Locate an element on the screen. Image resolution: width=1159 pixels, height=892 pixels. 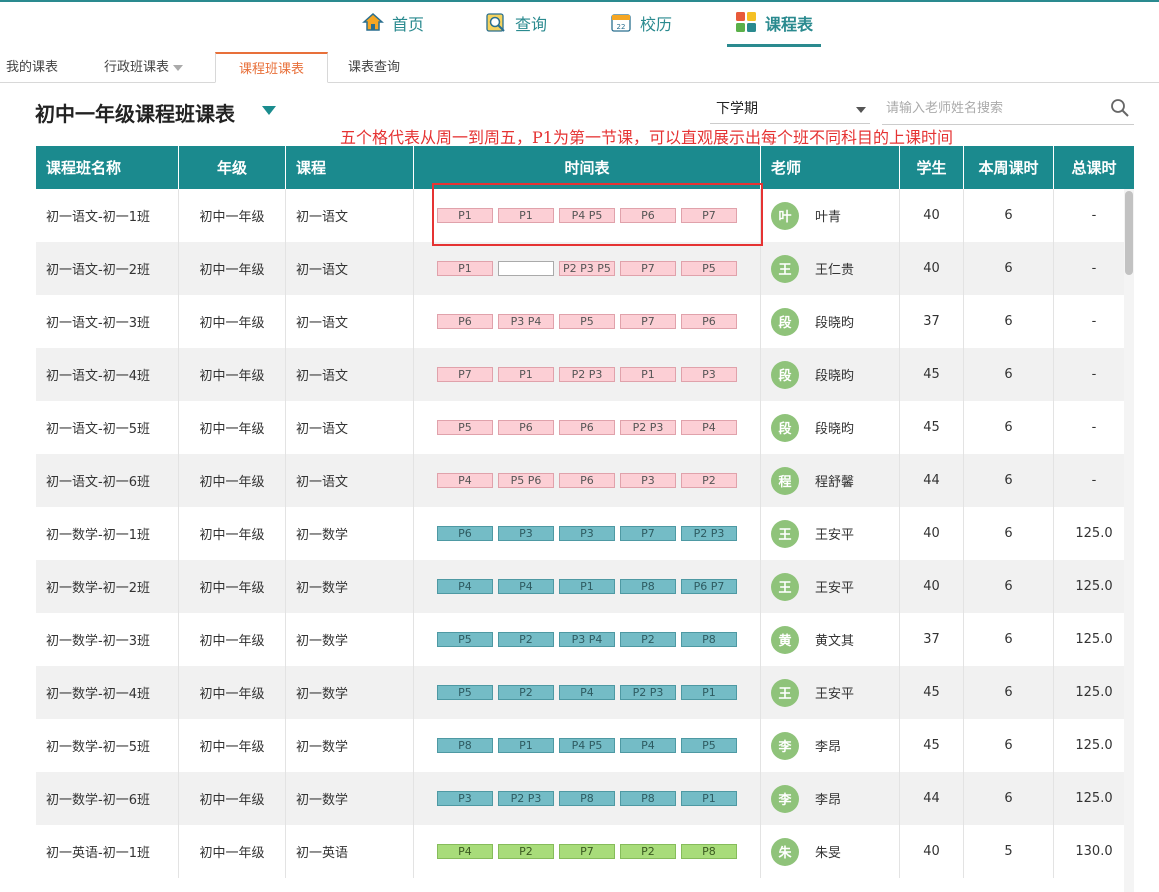
title-dropdown-icon is located at coordinates (269, 110).